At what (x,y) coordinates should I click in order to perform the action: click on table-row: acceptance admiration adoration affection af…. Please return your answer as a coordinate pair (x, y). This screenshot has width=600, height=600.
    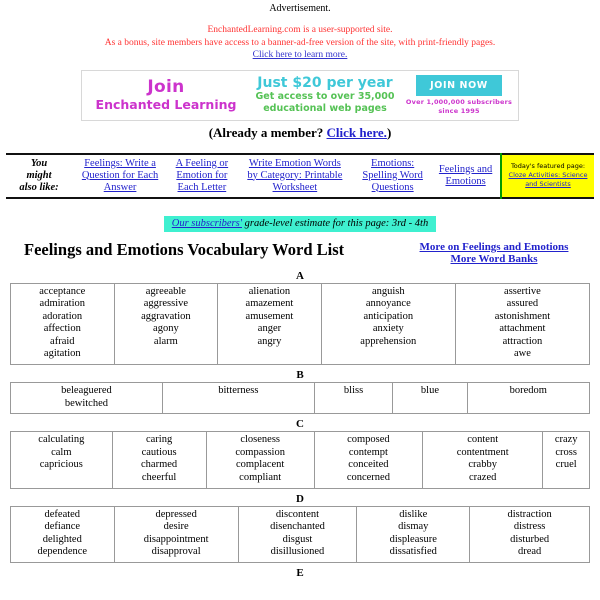
    Looking at the image, I should click on (300, 324).